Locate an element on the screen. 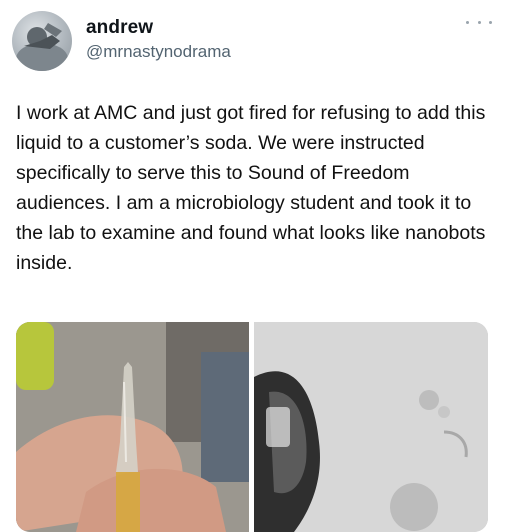 This screenshot has height=532, width=507. more-options-icon is located at coordinates (479, 22).